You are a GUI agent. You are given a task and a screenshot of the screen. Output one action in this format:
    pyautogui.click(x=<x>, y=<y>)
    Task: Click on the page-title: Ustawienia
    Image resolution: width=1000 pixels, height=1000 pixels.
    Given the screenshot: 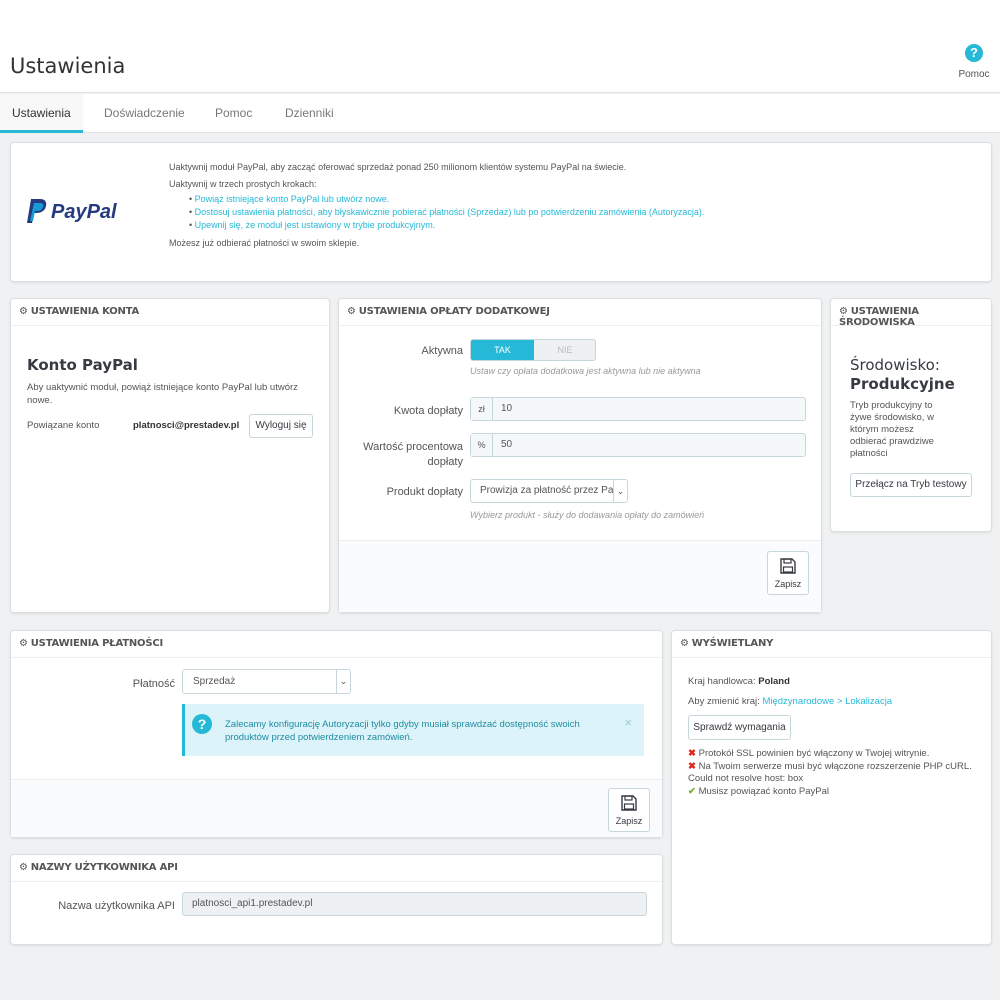 What is the action you would take?
    pyautogui.click(x=68, y=66)
    